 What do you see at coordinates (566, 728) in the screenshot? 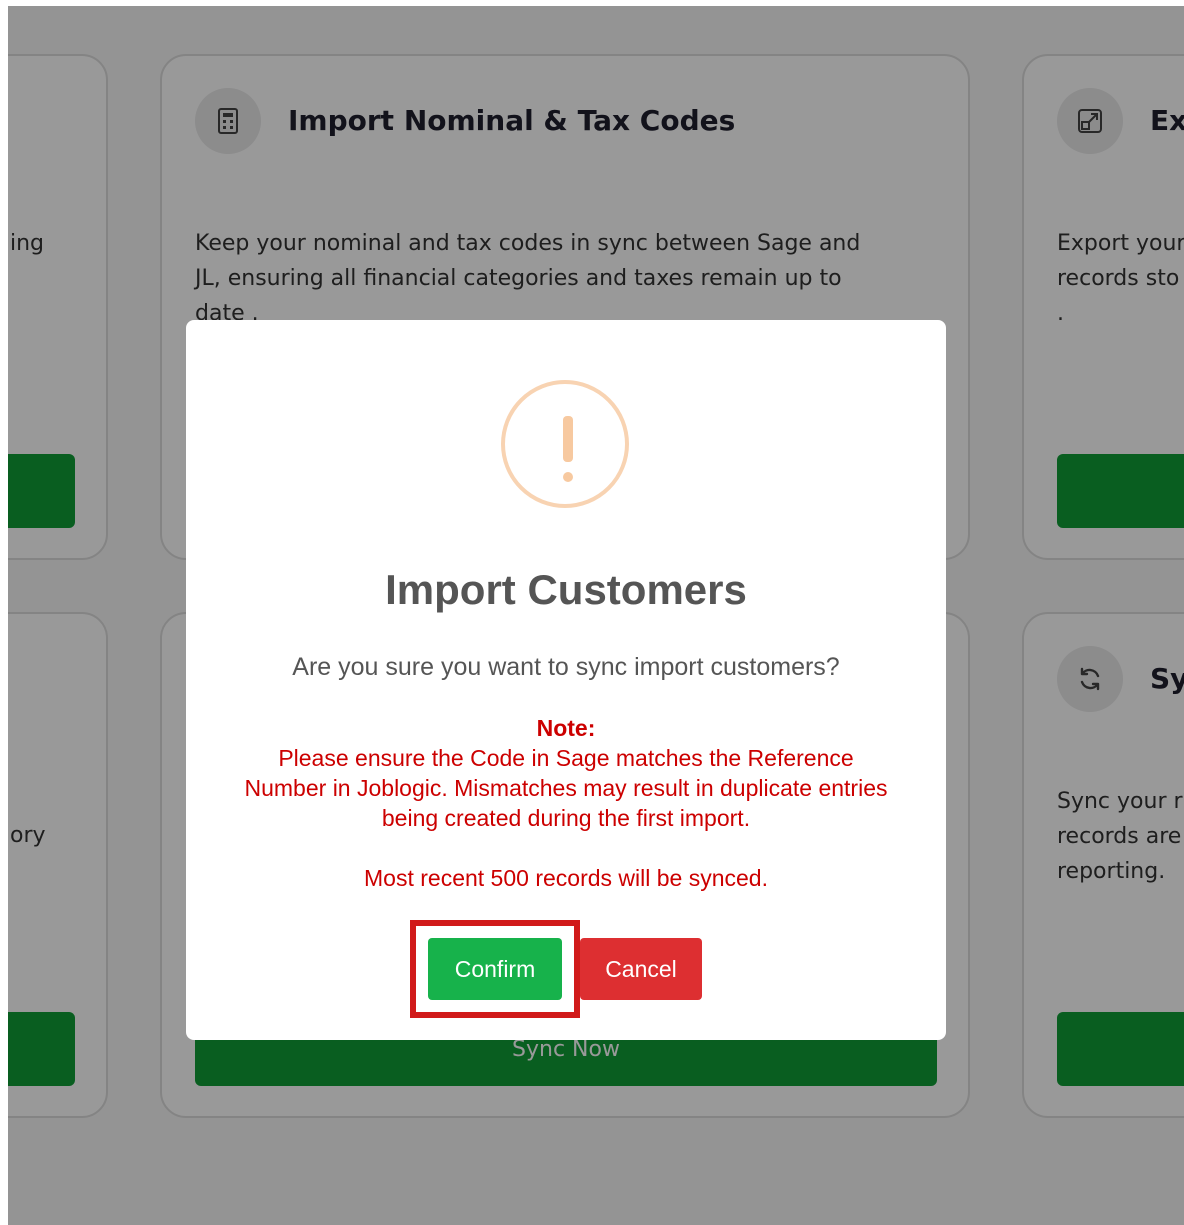
I see `note-label: Note:` at bounding box center [566, 728].